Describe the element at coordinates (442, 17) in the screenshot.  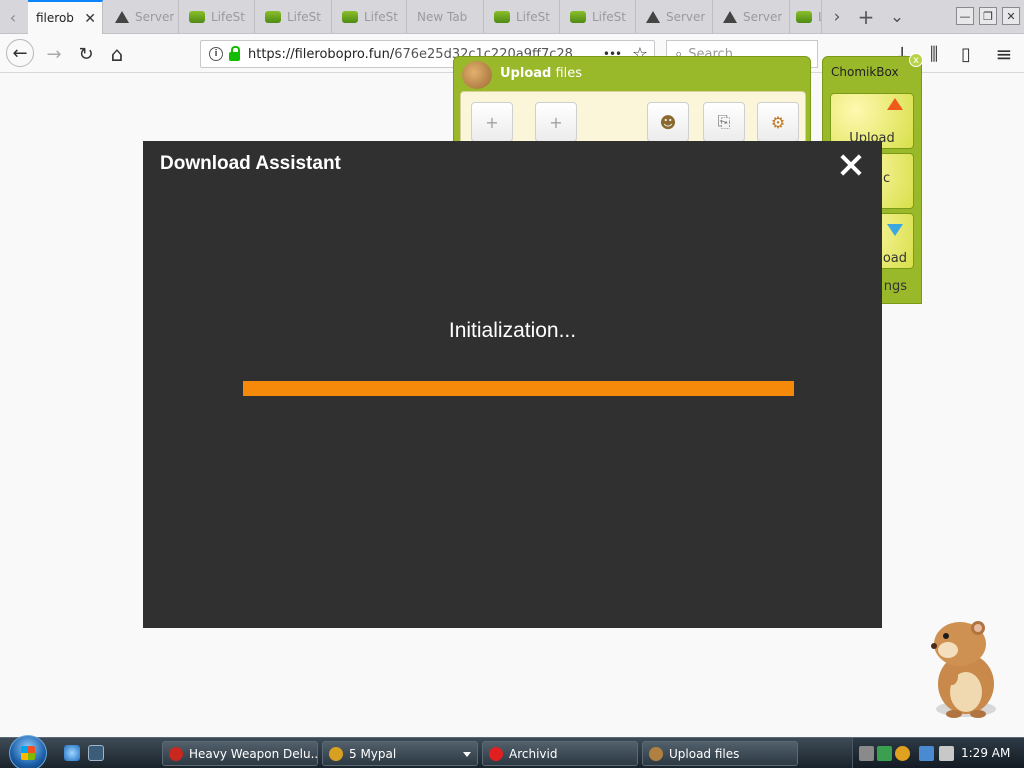
I see `tab-label: New Tab` at that location.